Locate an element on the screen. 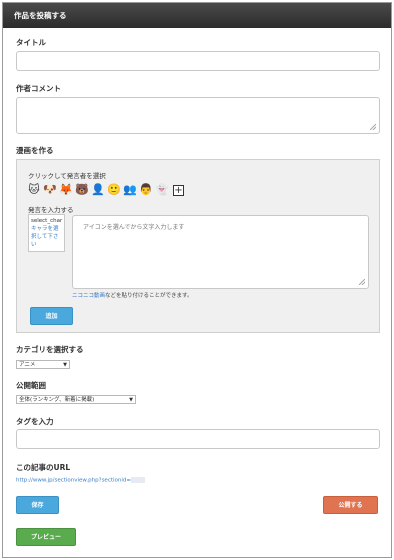 The height and width of the screenshot is (560, 394). category-selected: アニメ is located at coordinates (27, 365).